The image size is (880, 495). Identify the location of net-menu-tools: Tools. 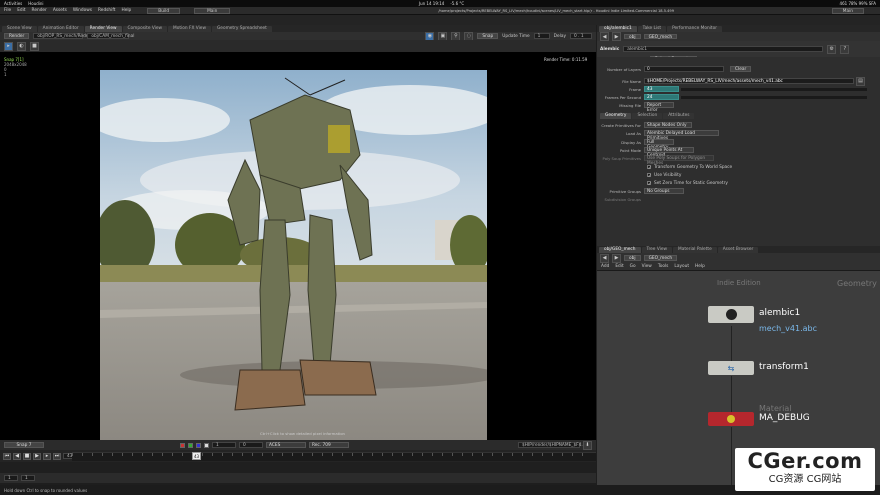
(663, 266).